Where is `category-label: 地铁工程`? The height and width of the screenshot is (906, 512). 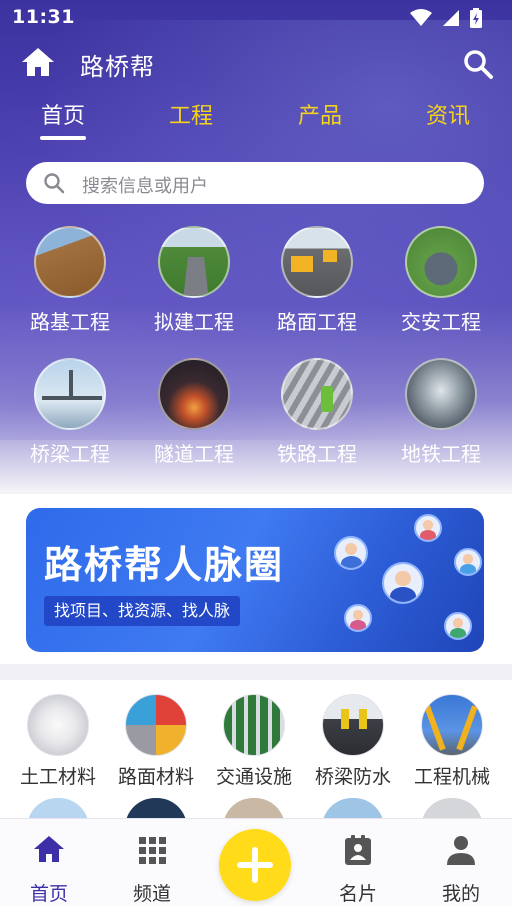
category-label: 地铁工程 is located at coordinates (441, 454).